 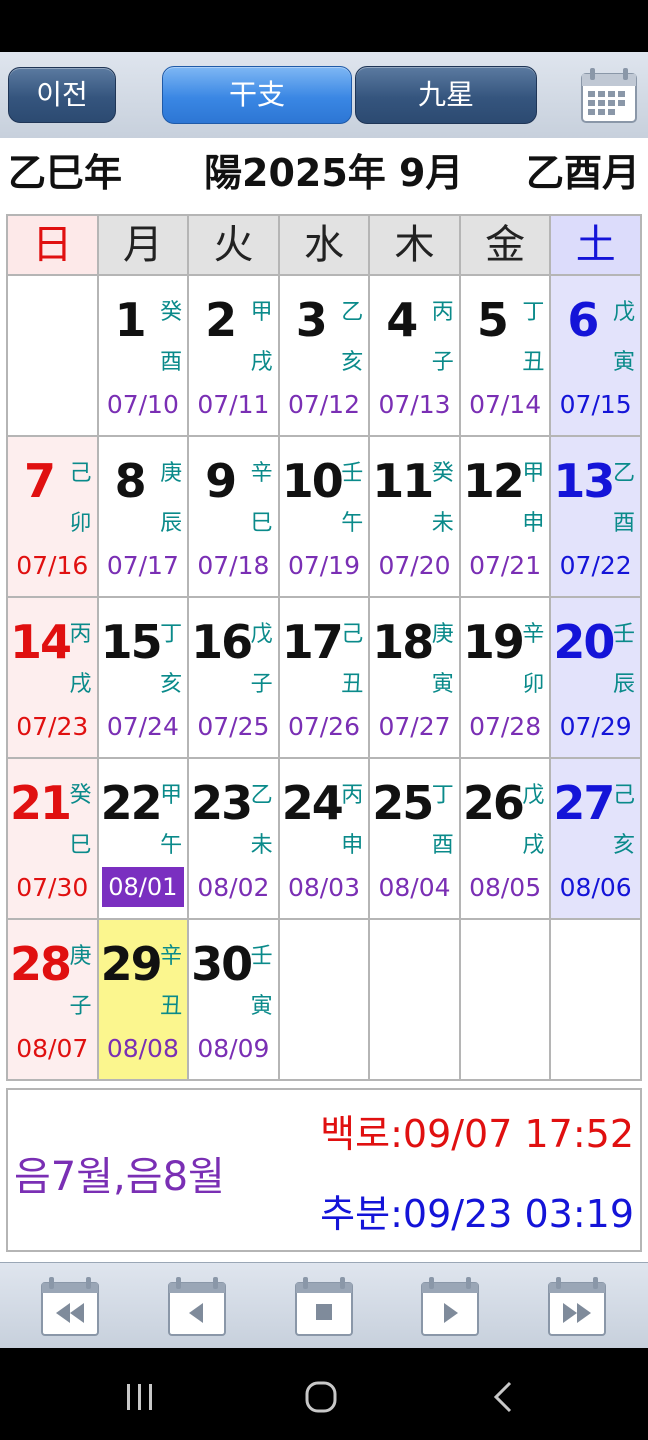 What do you see at coordinates (505, 726) in the screenshot?
I see `lunar-date: 07/28` at bounding box center [505, 726].